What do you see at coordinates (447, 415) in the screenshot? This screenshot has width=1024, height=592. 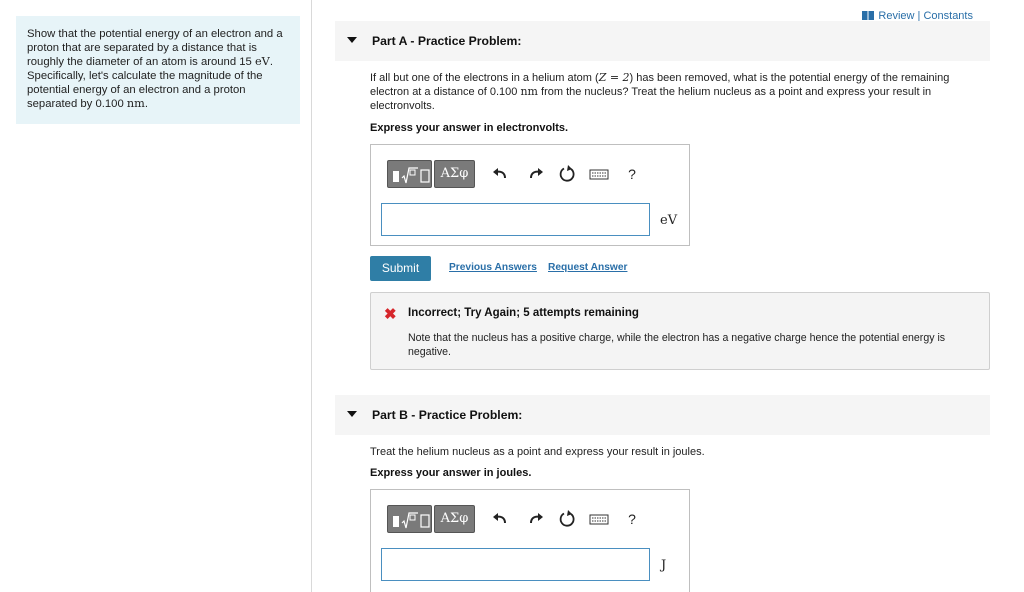 I see `part-b-title: Part B - Practice Problem:` at bounding box center [447, 415].